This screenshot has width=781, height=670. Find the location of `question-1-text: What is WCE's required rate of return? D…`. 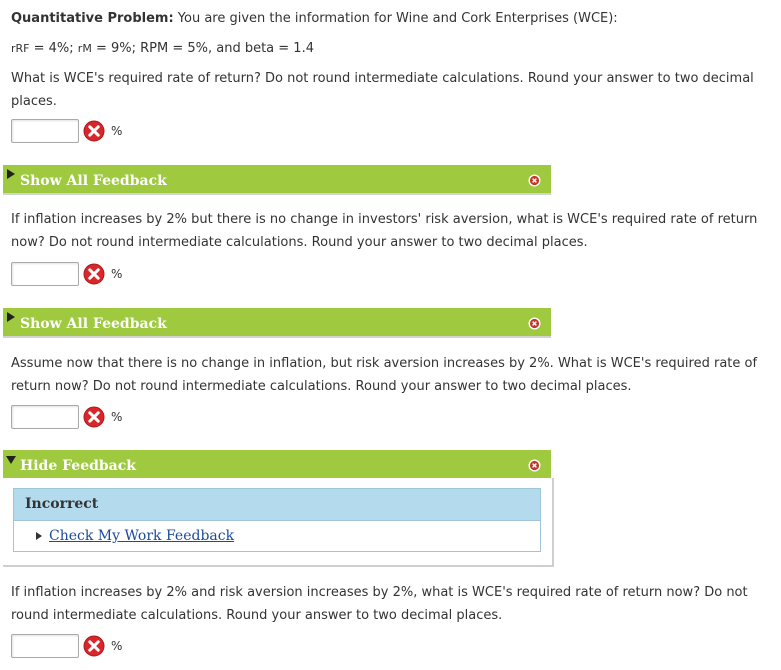

question-1-text: What is WCE's required rate of return? D… is located at coordinates (382, 90).